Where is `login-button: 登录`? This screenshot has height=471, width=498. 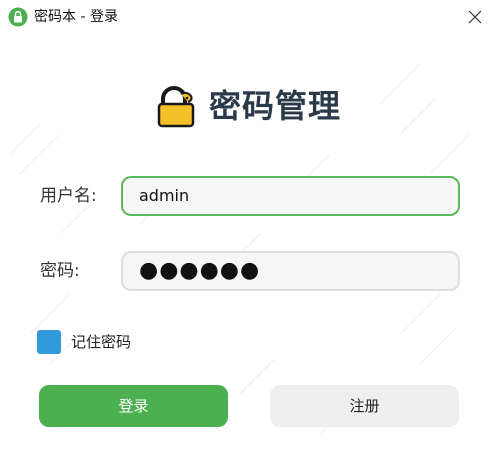 login-button: 登录 is located at coordinates (133, 406).